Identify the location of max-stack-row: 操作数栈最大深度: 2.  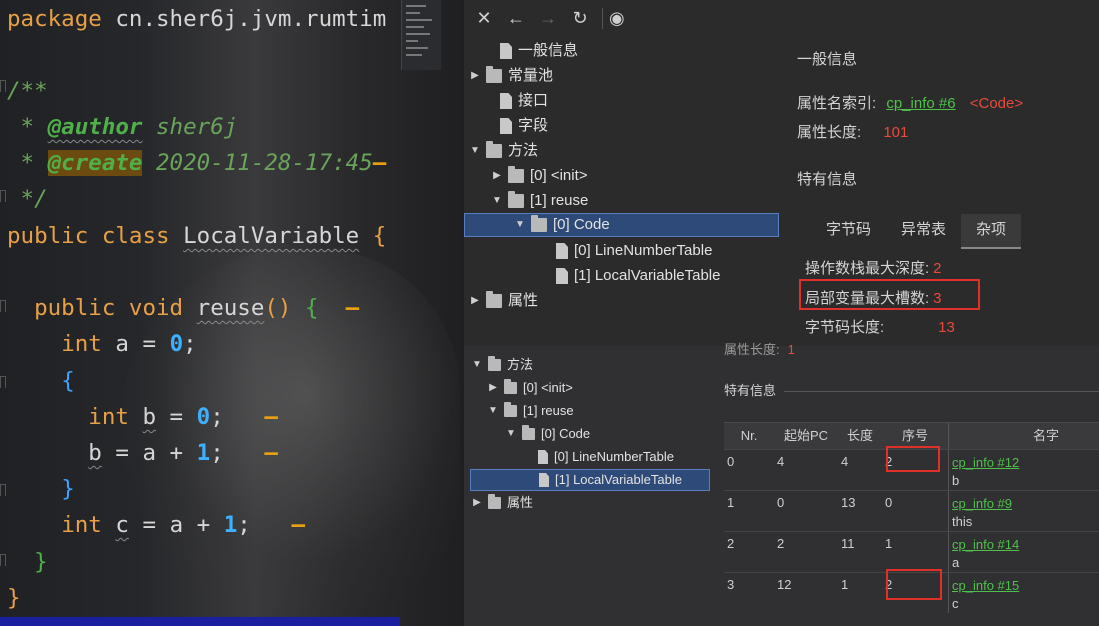
(873, 268).